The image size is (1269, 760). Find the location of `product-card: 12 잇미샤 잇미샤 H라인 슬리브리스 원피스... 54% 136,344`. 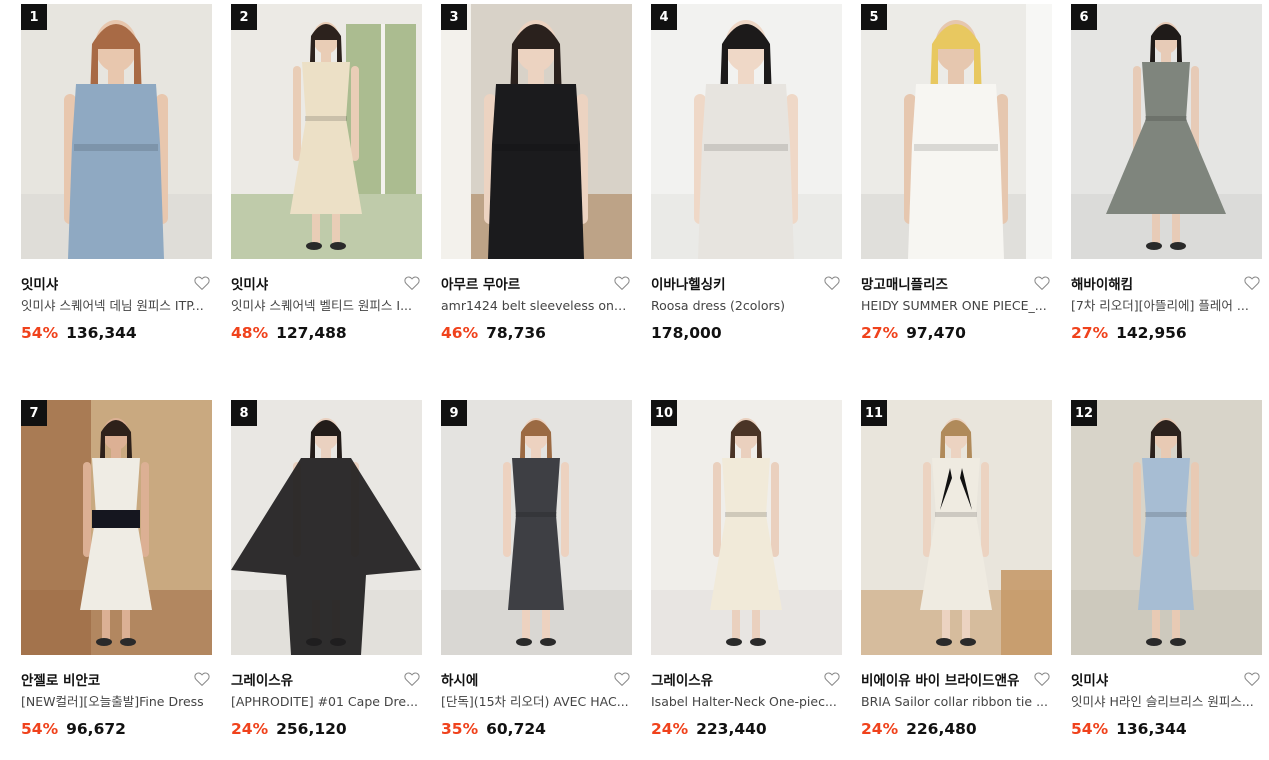

product-card: 12 잇미샤 잇미샤 H라인 슬리브리스 원피스... 54% 136,344 is located at coordinates (1166, 570).